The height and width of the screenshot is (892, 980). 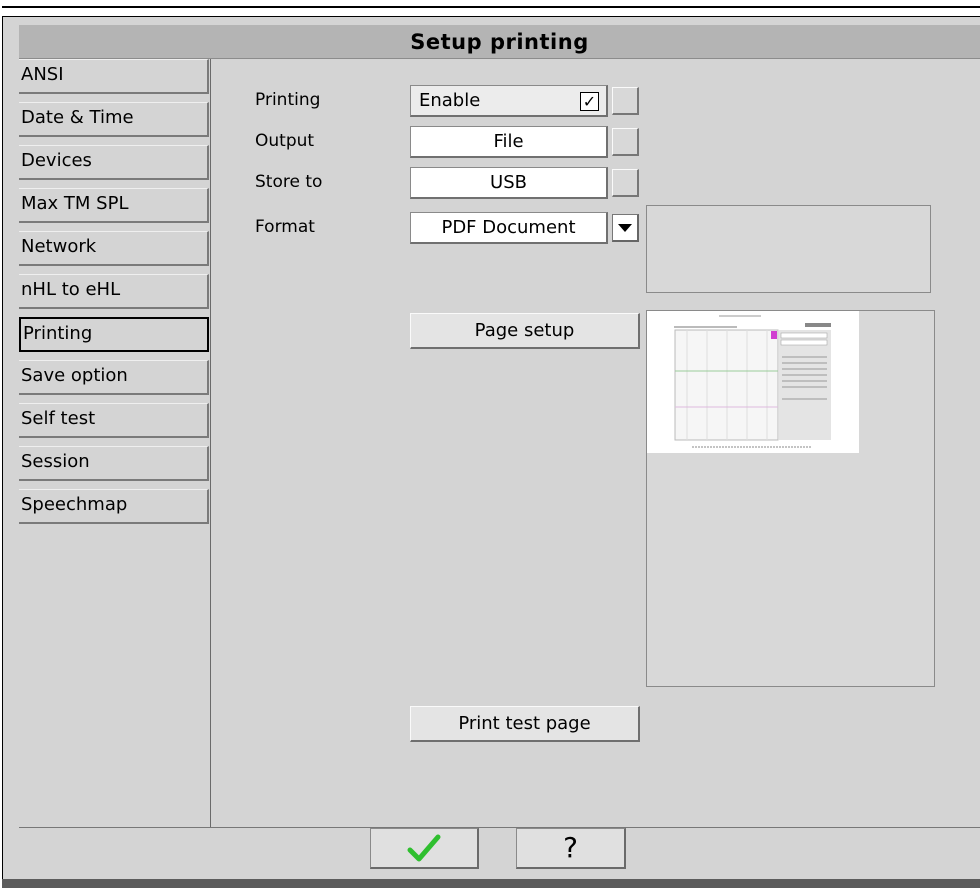 I want to click on output-label: Output, so click(x=285, y=141).